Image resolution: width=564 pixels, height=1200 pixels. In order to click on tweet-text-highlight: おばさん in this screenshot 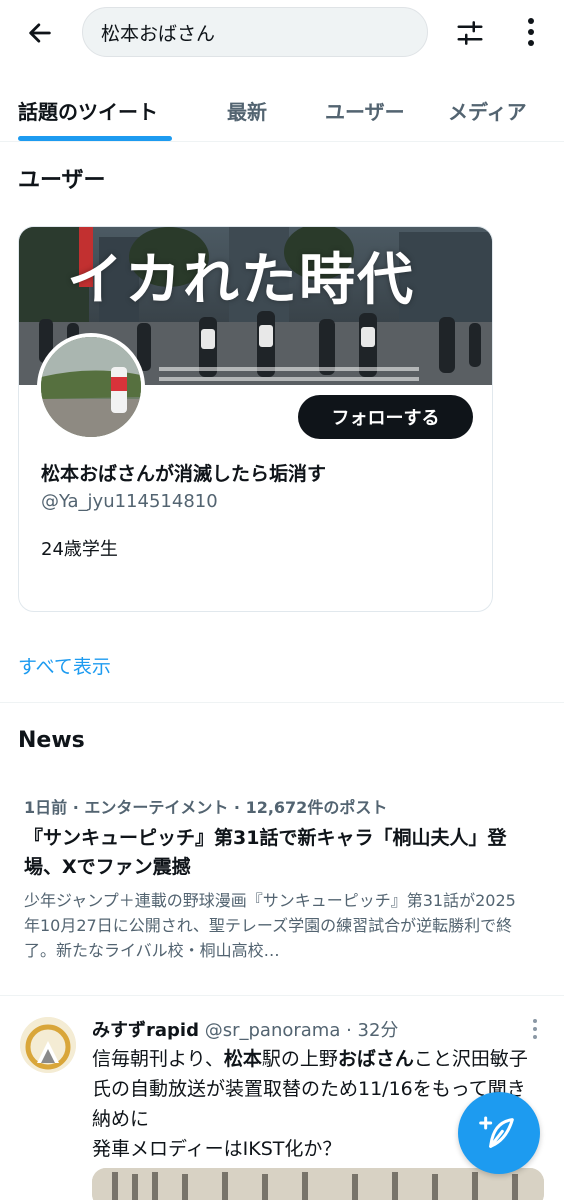, I will do `click(375, 1059)`.